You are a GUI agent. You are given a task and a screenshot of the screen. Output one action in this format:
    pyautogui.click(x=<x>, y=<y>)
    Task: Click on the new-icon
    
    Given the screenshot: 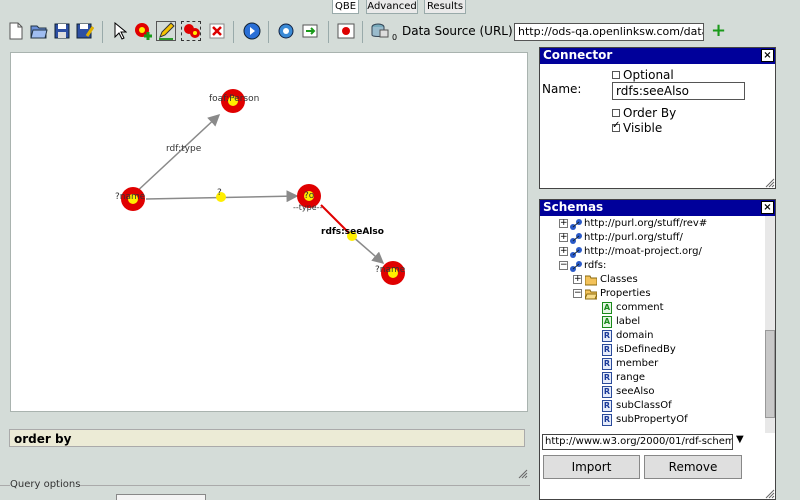 What is the action you would take?
    pyautogui.click(x=16, y=31)
    